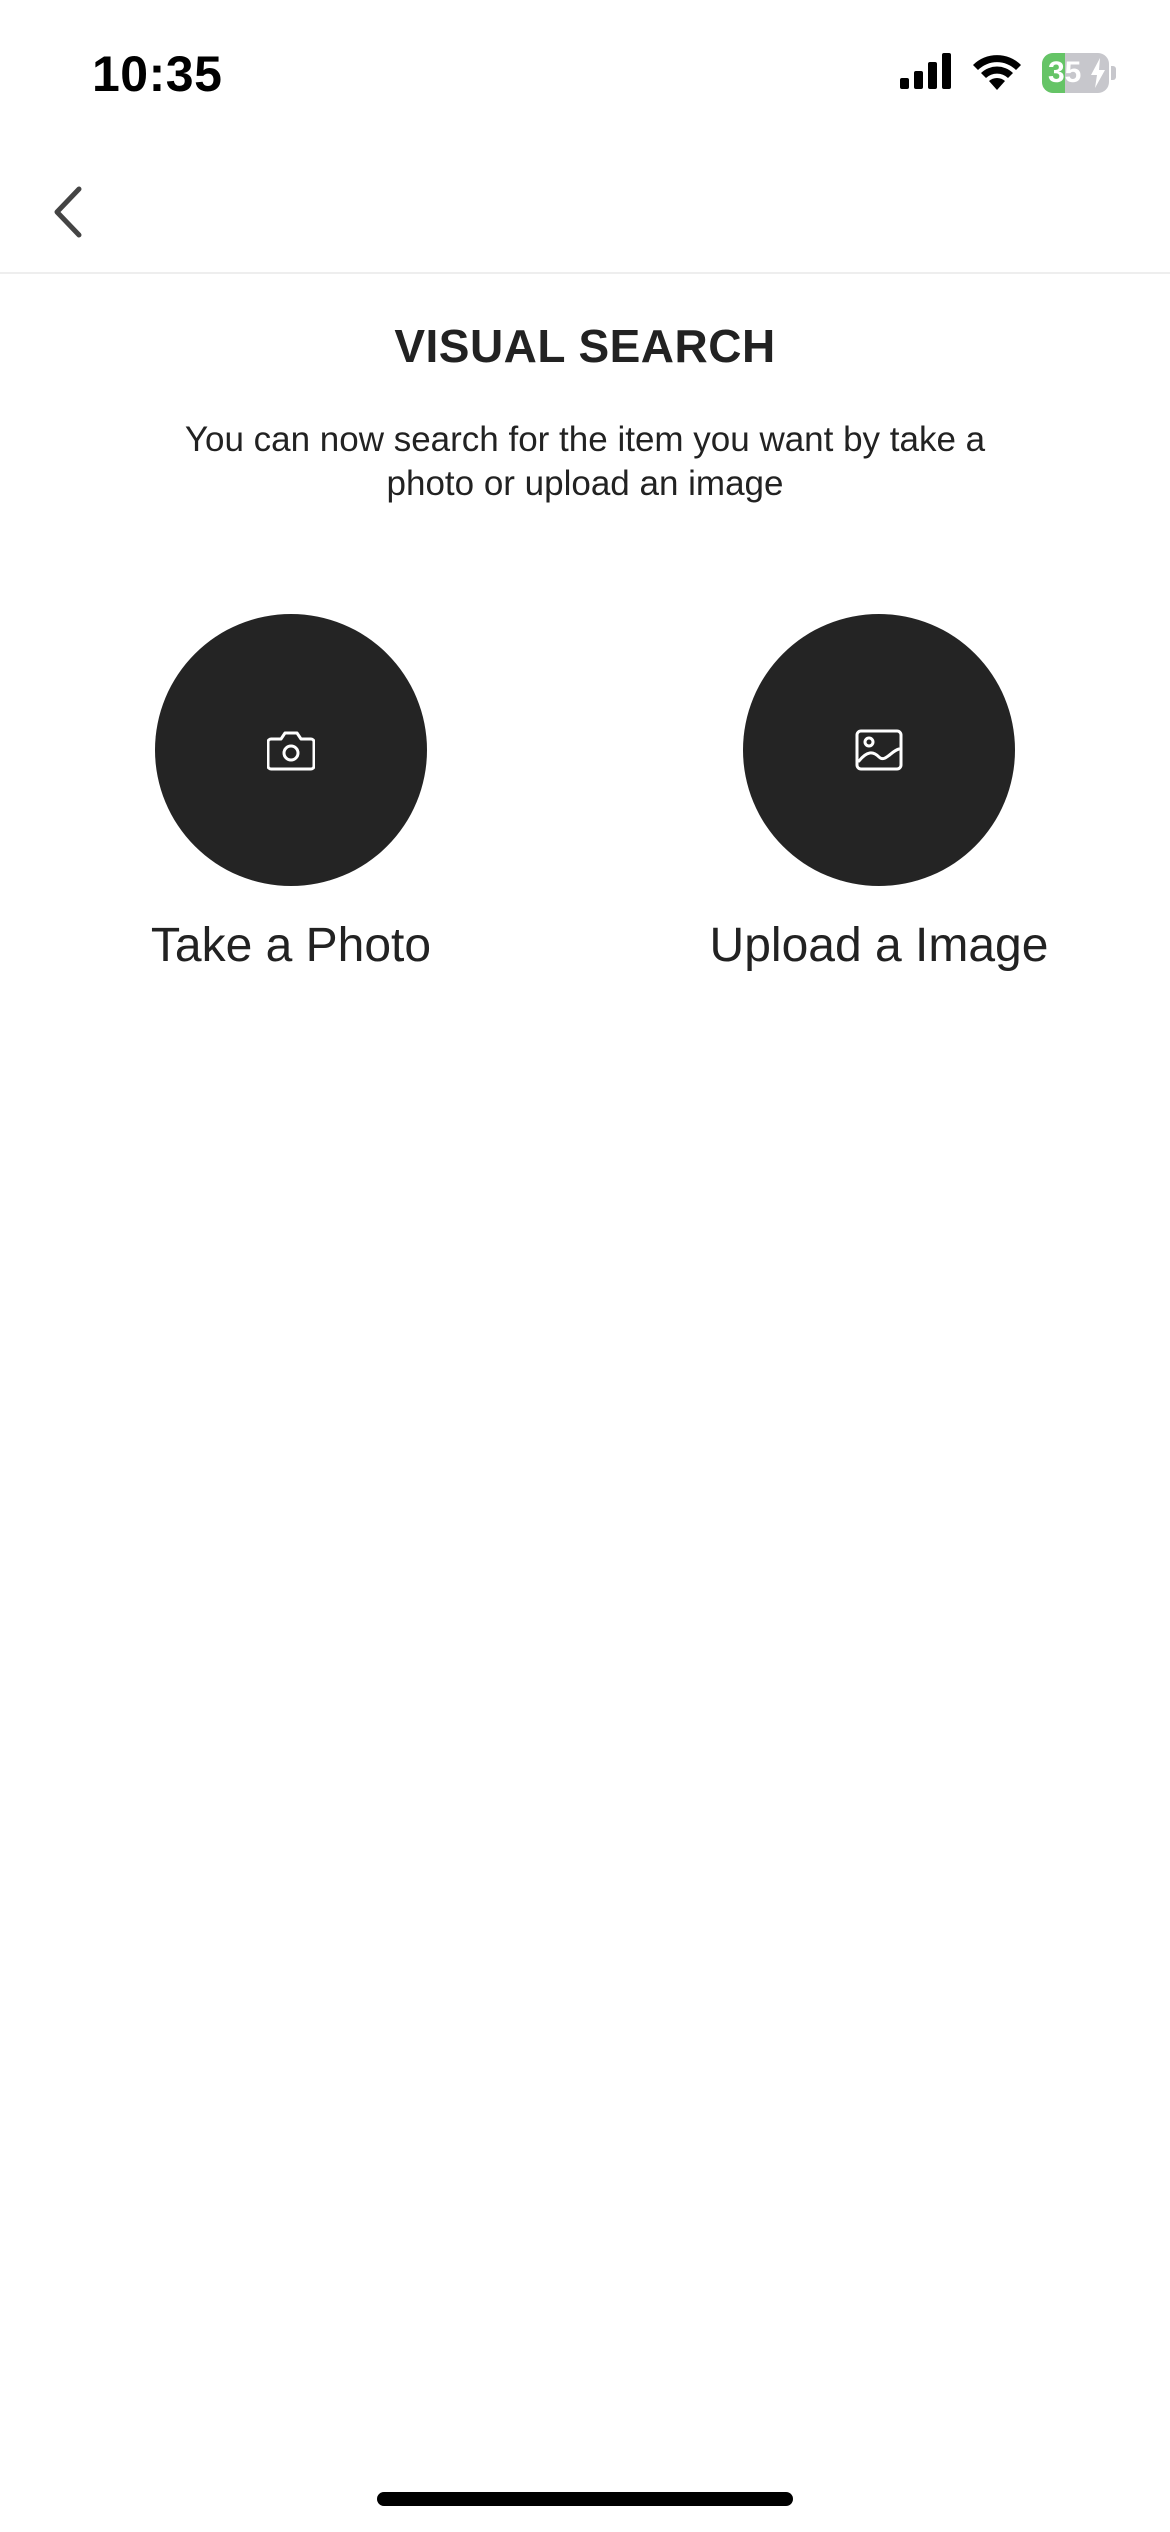  Describe the element at coordinates (879, 946) in the screenshot. I see `upload-image-label: Upload a Image` at that location.